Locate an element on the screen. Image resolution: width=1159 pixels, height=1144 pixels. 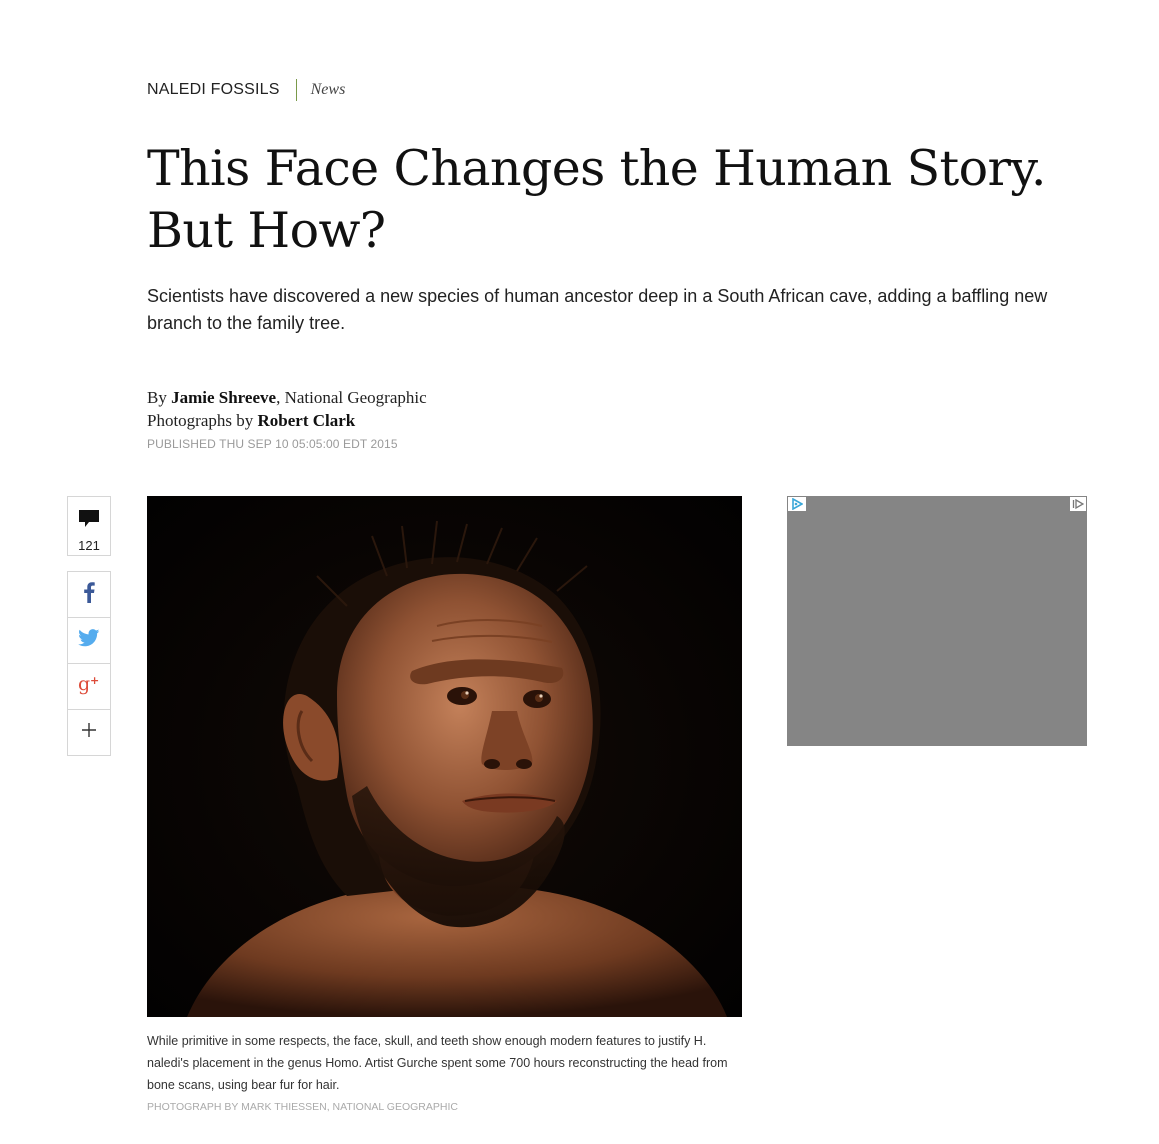
plus-icon is located at coordinates (89, 732).